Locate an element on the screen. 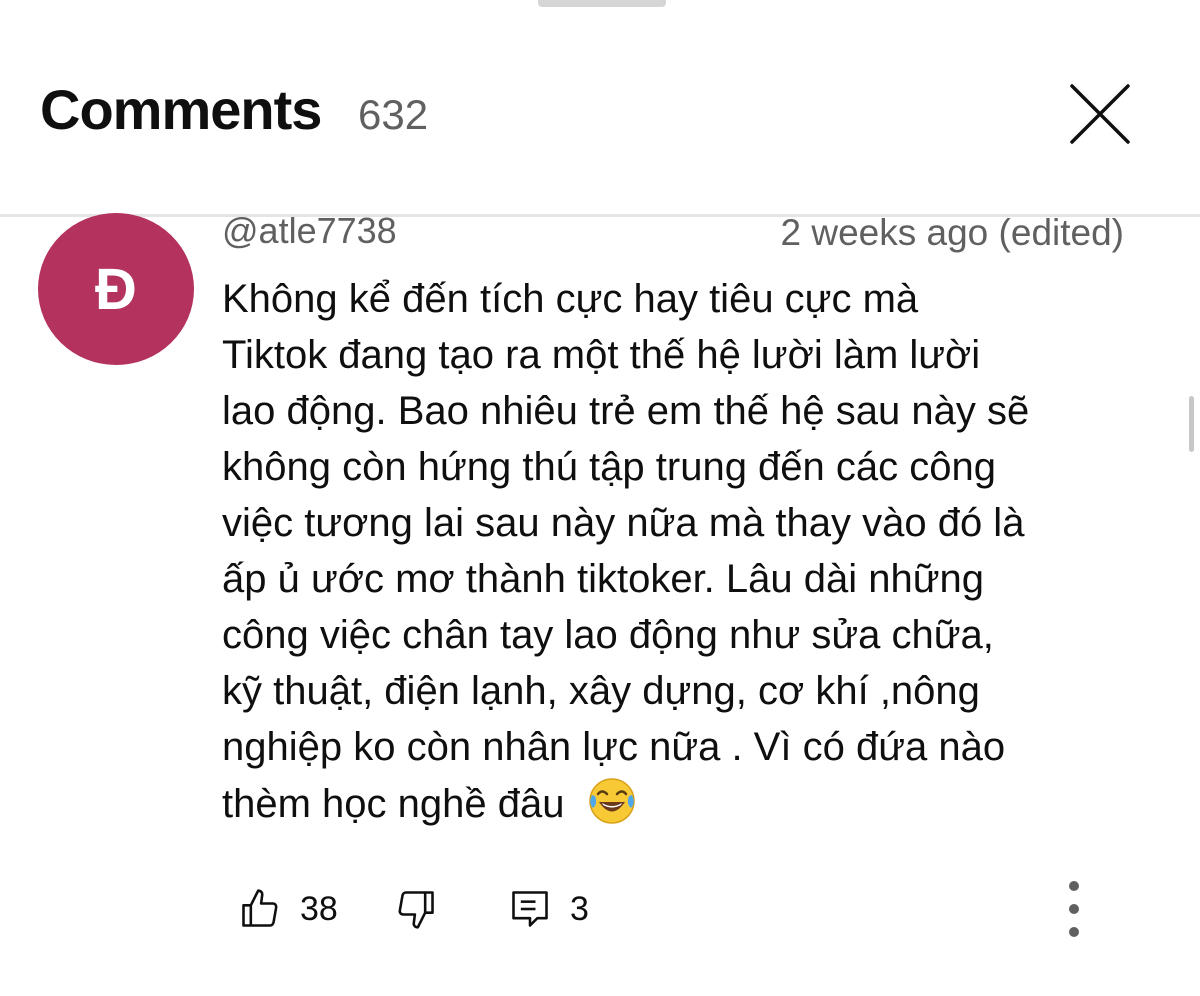 The image size is (1200, 996). thumbs-down-icon is located at coordinates (416, 910).